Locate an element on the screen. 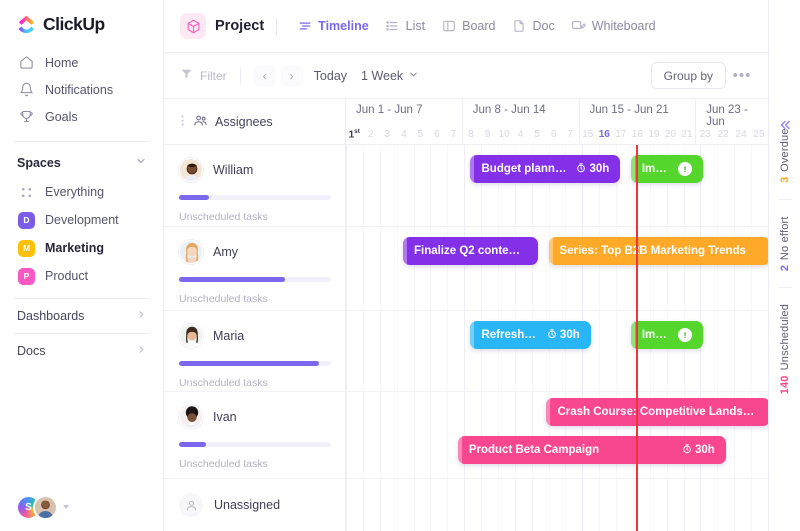 This screenshot has height=531, width=800. tab-timeline: Timeline is located at coordinates (332, 26).